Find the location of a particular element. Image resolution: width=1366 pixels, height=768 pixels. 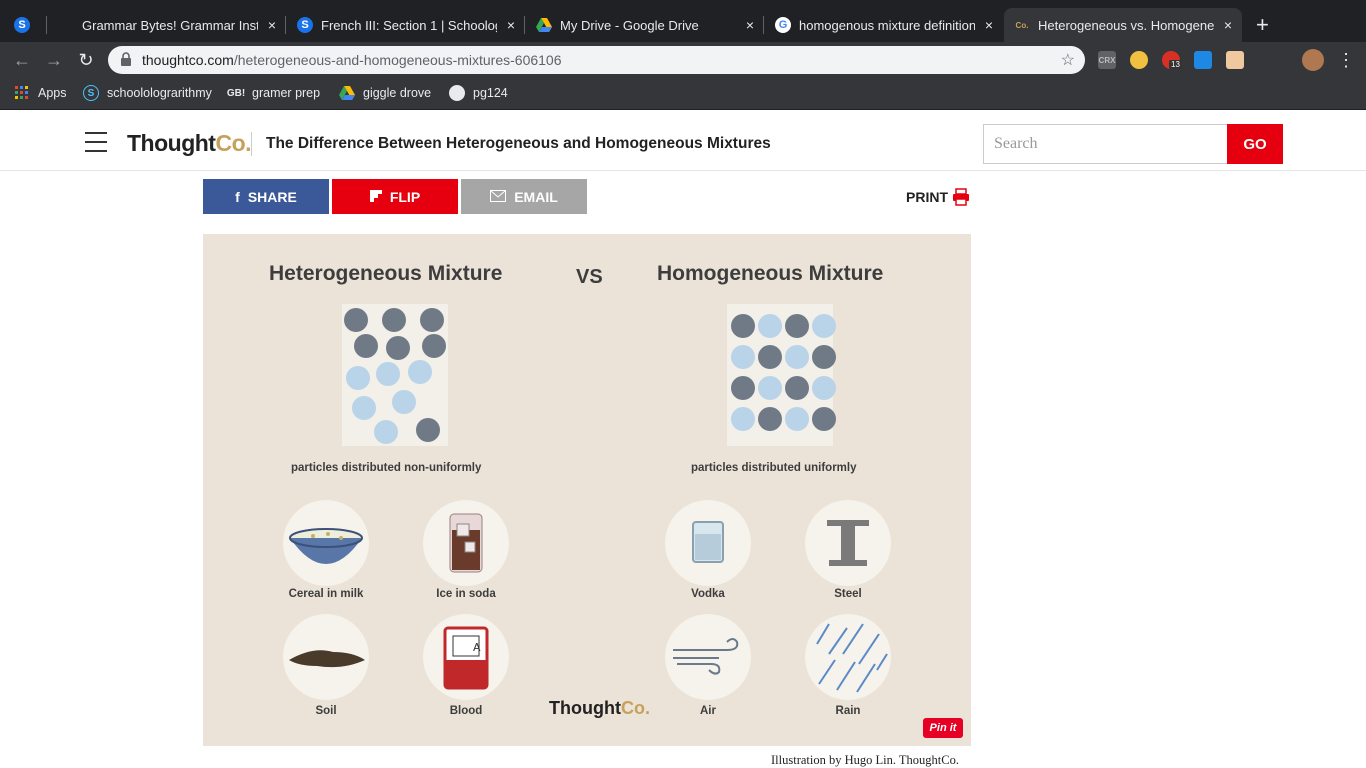

tab-grammar-bytes: Grammar Bytes! Grammar Instr × is located at coordinates (170, 25).